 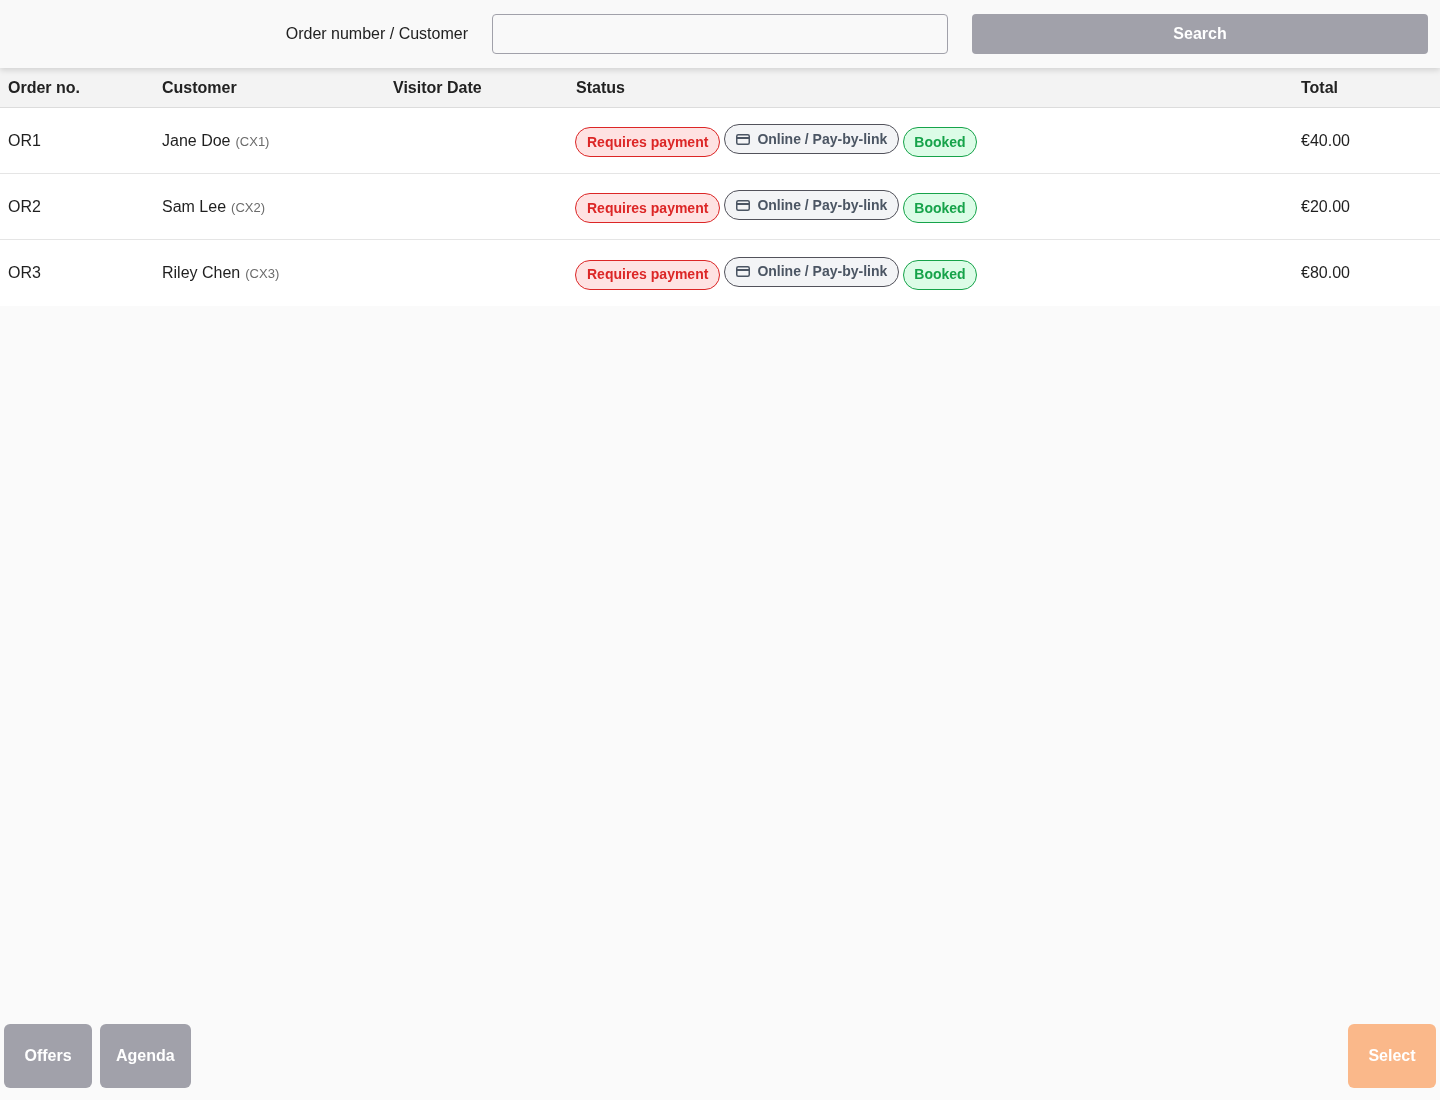 I want to click on order-total: €80.00, so click(x=1325, y=272).